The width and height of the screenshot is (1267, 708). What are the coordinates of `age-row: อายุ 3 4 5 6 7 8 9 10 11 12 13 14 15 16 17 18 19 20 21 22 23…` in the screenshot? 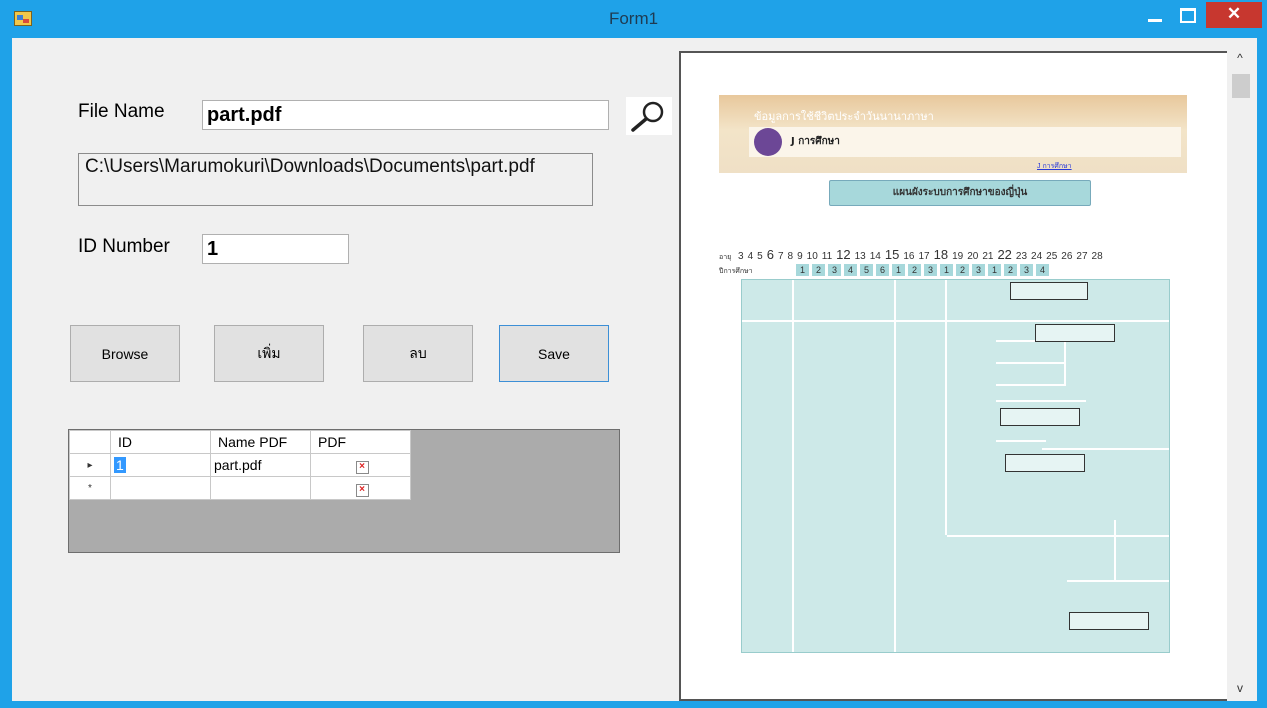 It's located at (915, 255).